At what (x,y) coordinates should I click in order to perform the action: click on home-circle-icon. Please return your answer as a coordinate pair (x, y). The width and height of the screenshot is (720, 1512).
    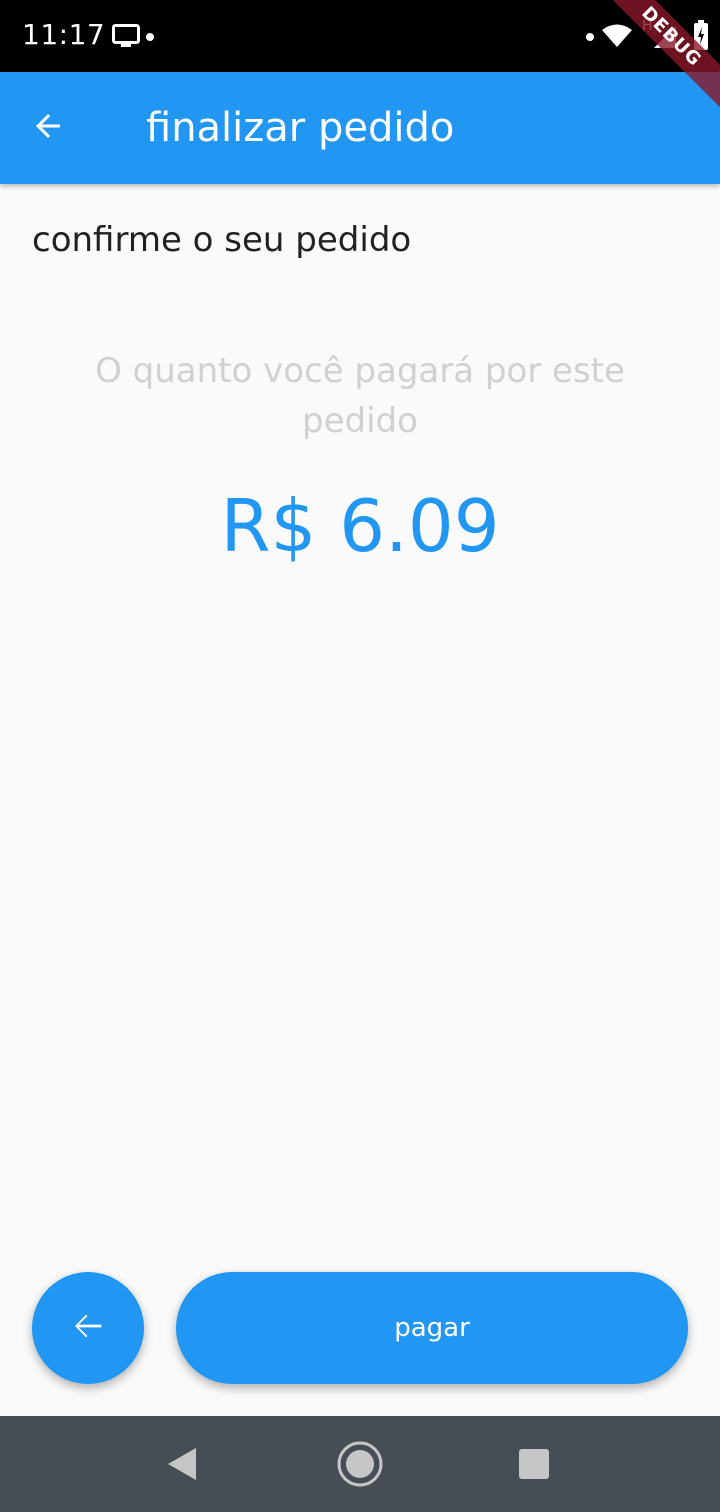
    Looking at the image, I should click on (360, 1466).